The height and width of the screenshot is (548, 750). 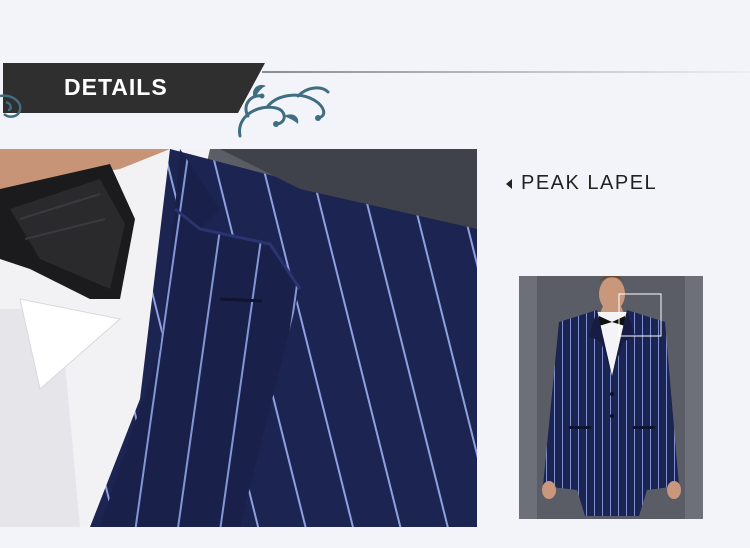 What do you see at coordinates (116, 87) in the screenshot?
I see `section-title: DETAILS` at bounding box center [116, 87].